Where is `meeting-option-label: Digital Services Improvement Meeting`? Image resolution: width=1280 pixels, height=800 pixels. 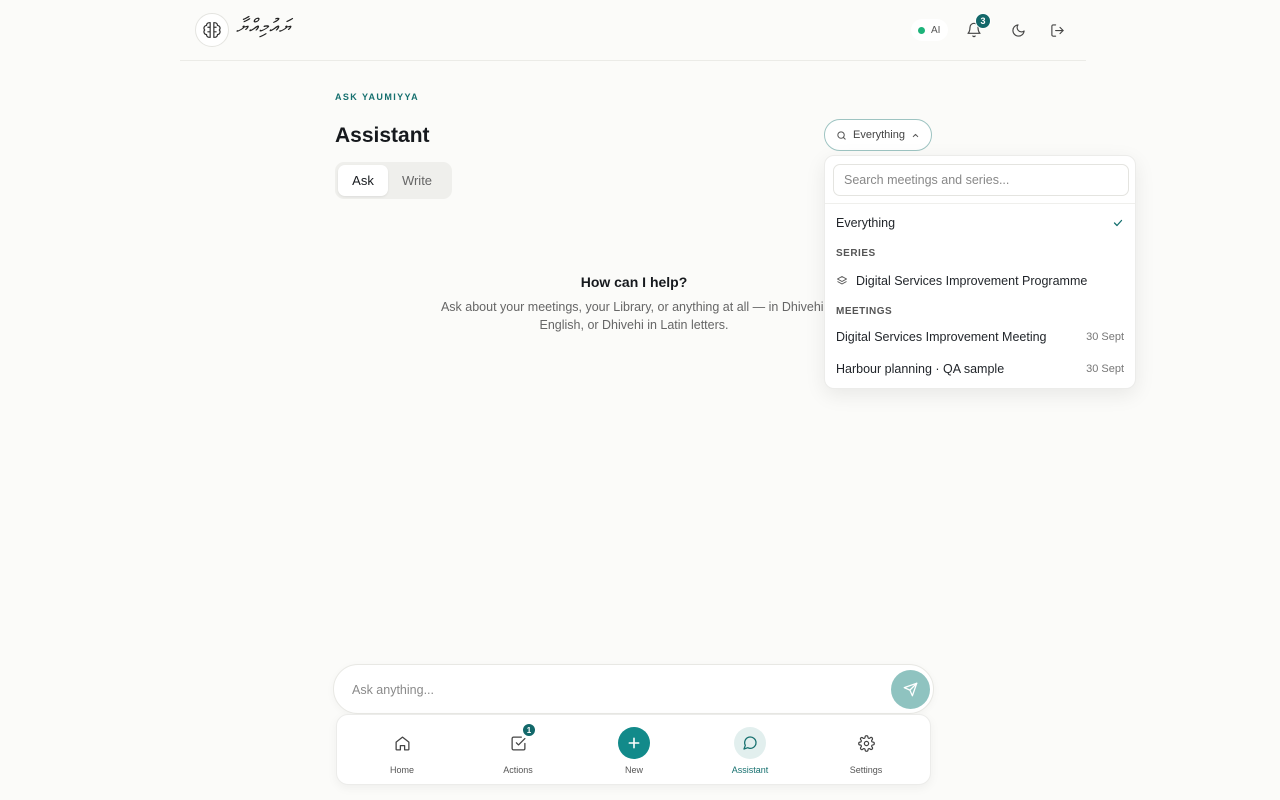
meeting-option-label: Digital Services Improvement Meeting is located at coordinates (941, 337).